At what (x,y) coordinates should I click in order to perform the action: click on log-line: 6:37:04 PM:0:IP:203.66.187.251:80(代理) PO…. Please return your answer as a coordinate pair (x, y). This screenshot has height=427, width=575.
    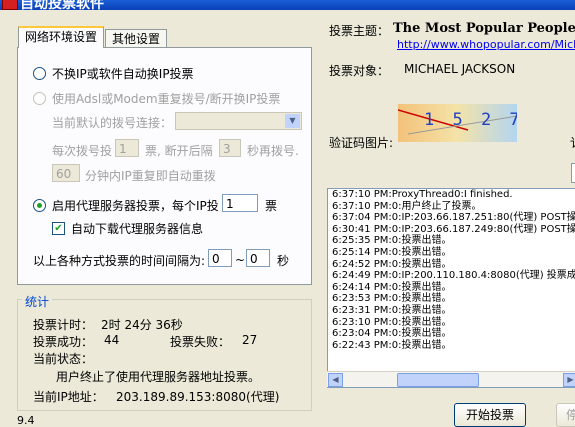
    Looking at the image, I should click on (453, 218).